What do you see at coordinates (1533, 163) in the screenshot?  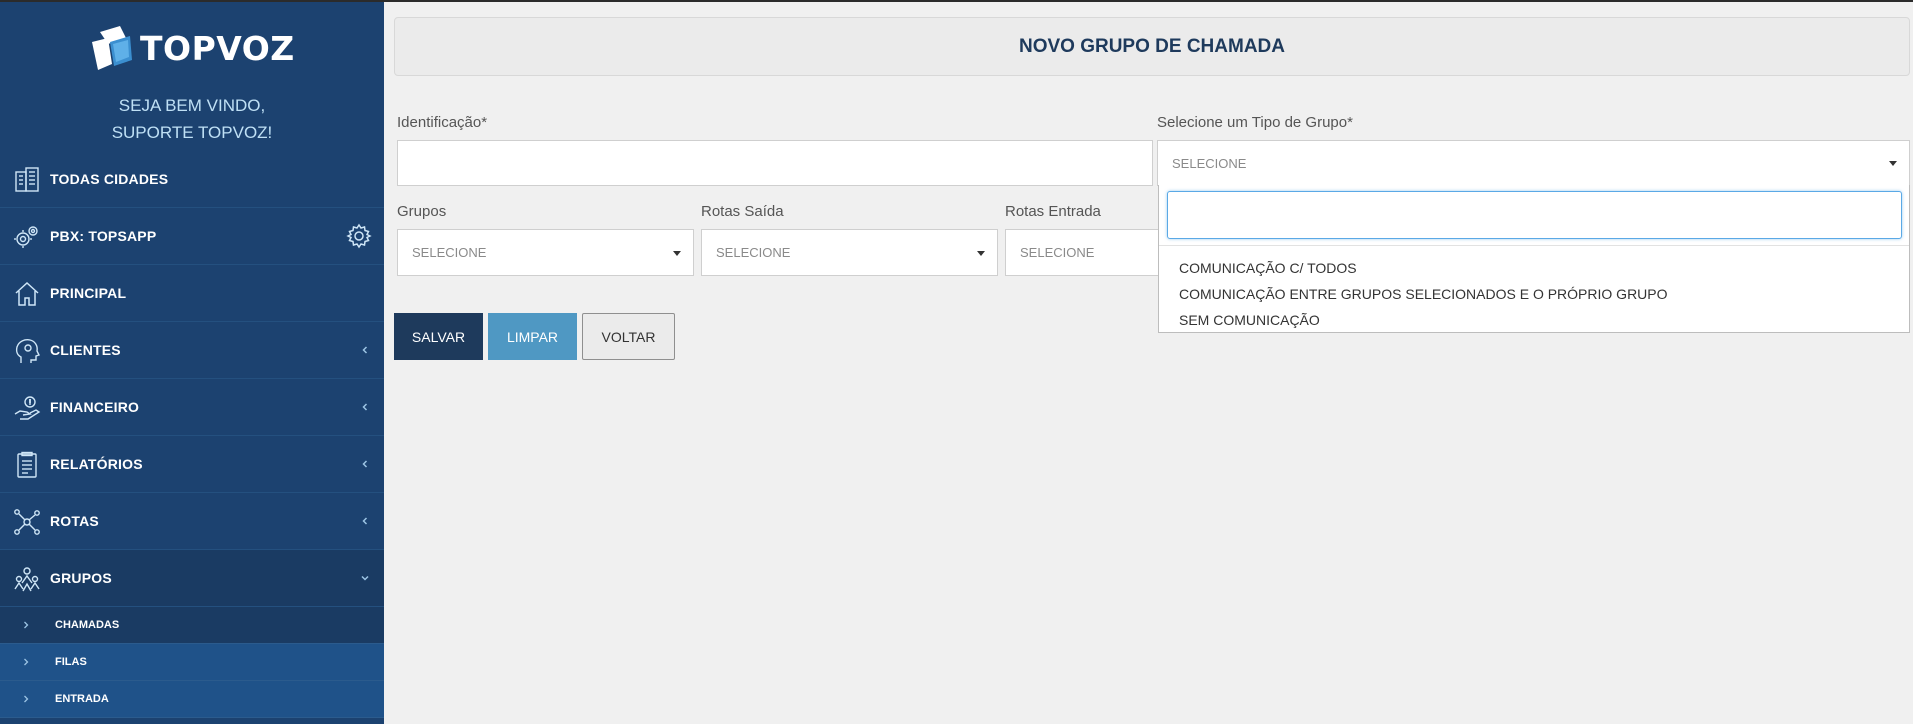 I see `tipo-grupo-select: SELECIONE` at bounding box center [1533, 163].